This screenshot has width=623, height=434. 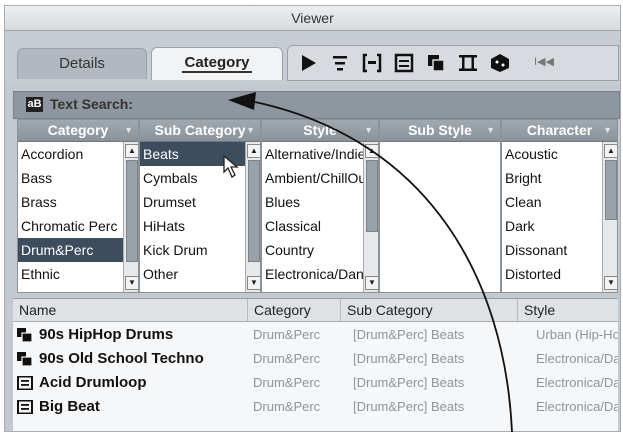 What do you see at coordinates (552, 250) in the screenshot?
I see `list-item: Dissonant` at bounding box center [552, 250].